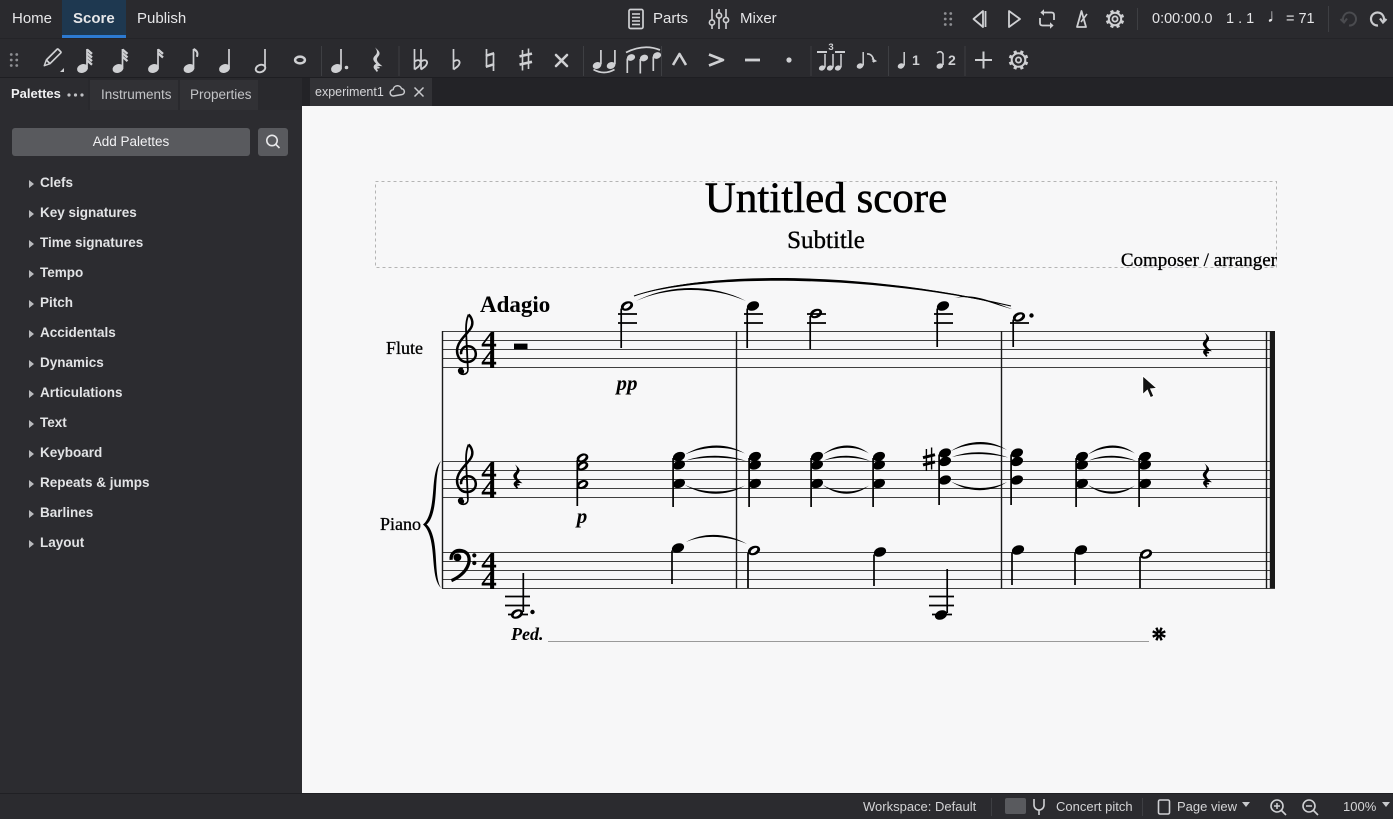 The height and width of the screenshot is (819, 1393). What do you see at coordinates (916, 60) in the screenshot?
I see `svg-text: 1` at bounding box center [916, 60].